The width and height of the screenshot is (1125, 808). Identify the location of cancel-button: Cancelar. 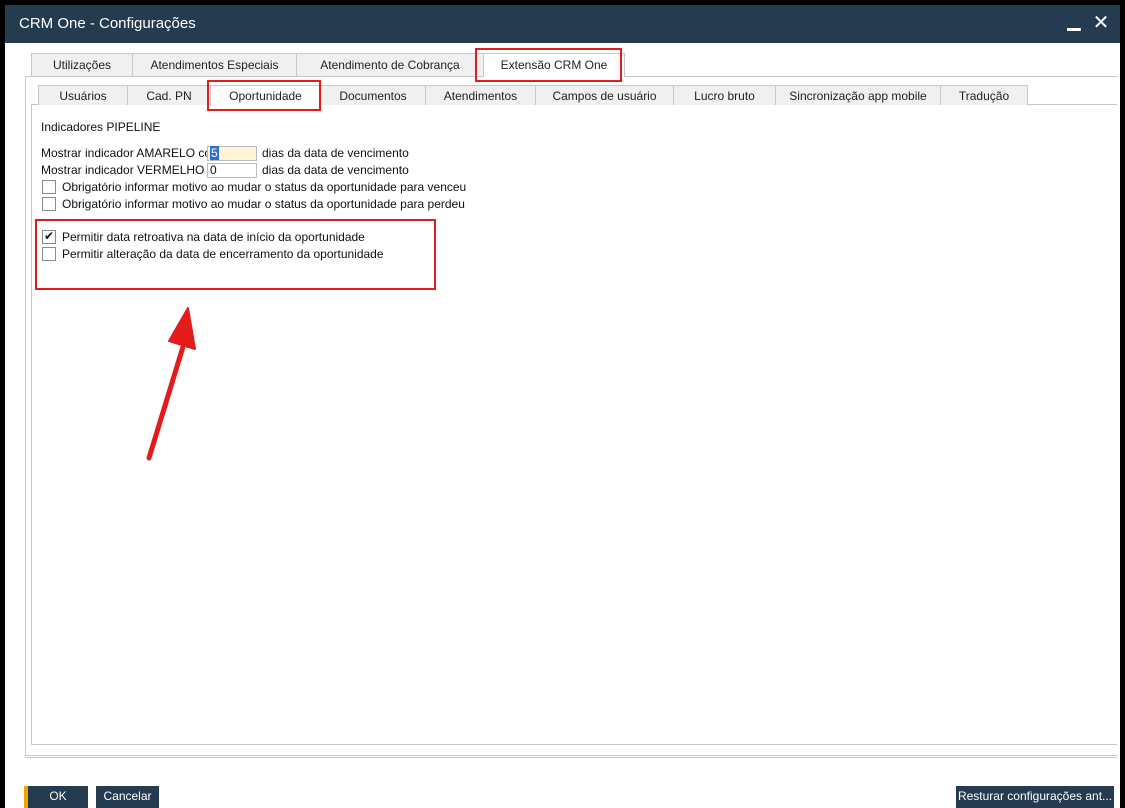
(127, 797).